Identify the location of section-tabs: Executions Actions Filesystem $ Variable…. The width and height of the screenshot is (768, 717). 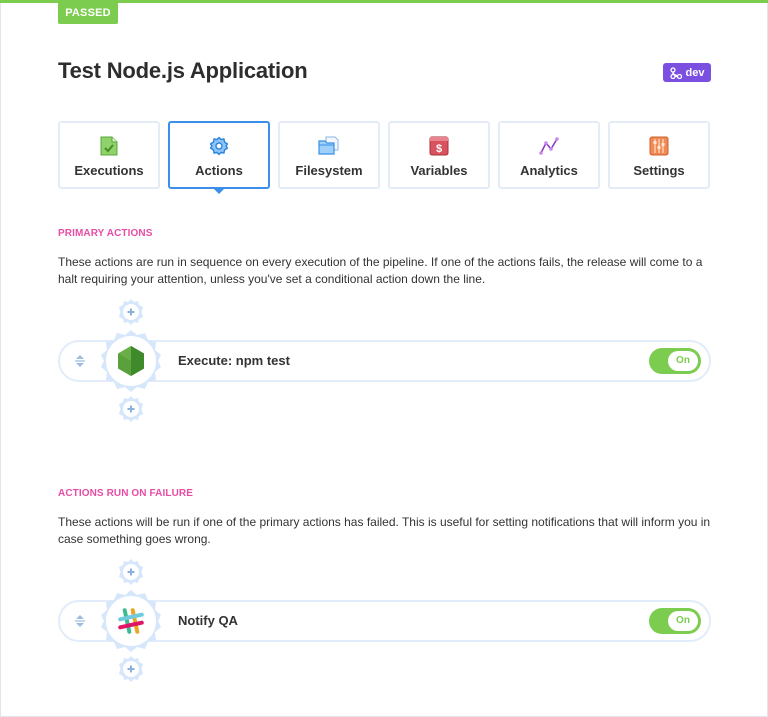
(384, 157).